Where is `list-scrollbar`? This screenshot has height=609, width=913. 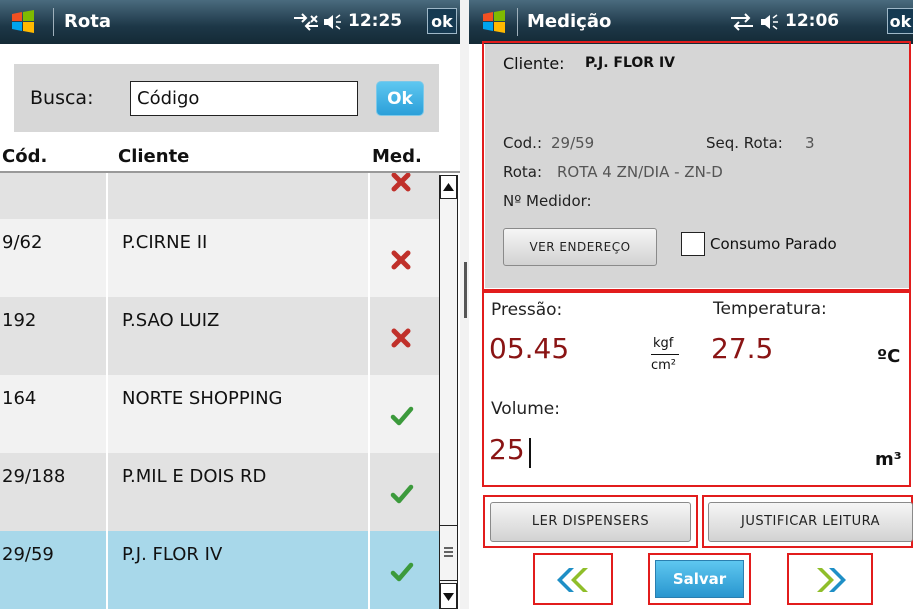 list-scrollbar is located at coordinates (448, 392).